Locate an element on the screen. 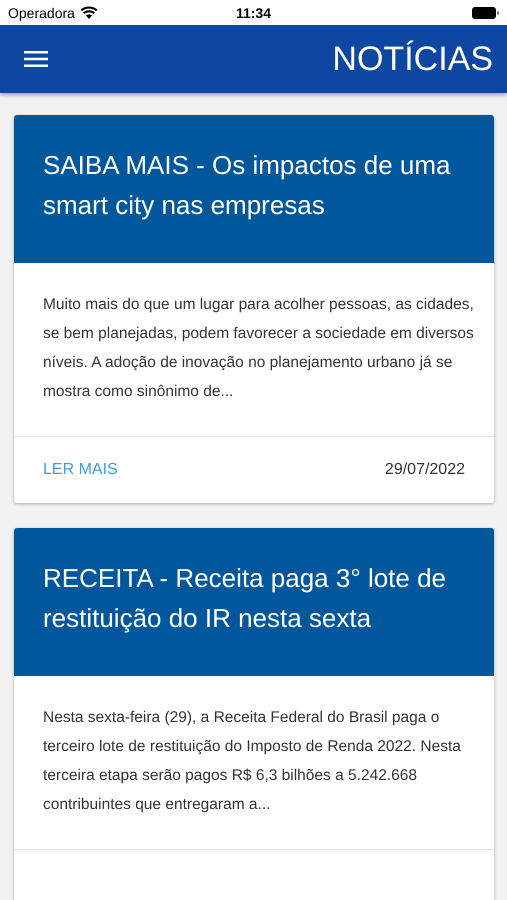  carrier-name: Operadora is located at coordinates (41, 12).